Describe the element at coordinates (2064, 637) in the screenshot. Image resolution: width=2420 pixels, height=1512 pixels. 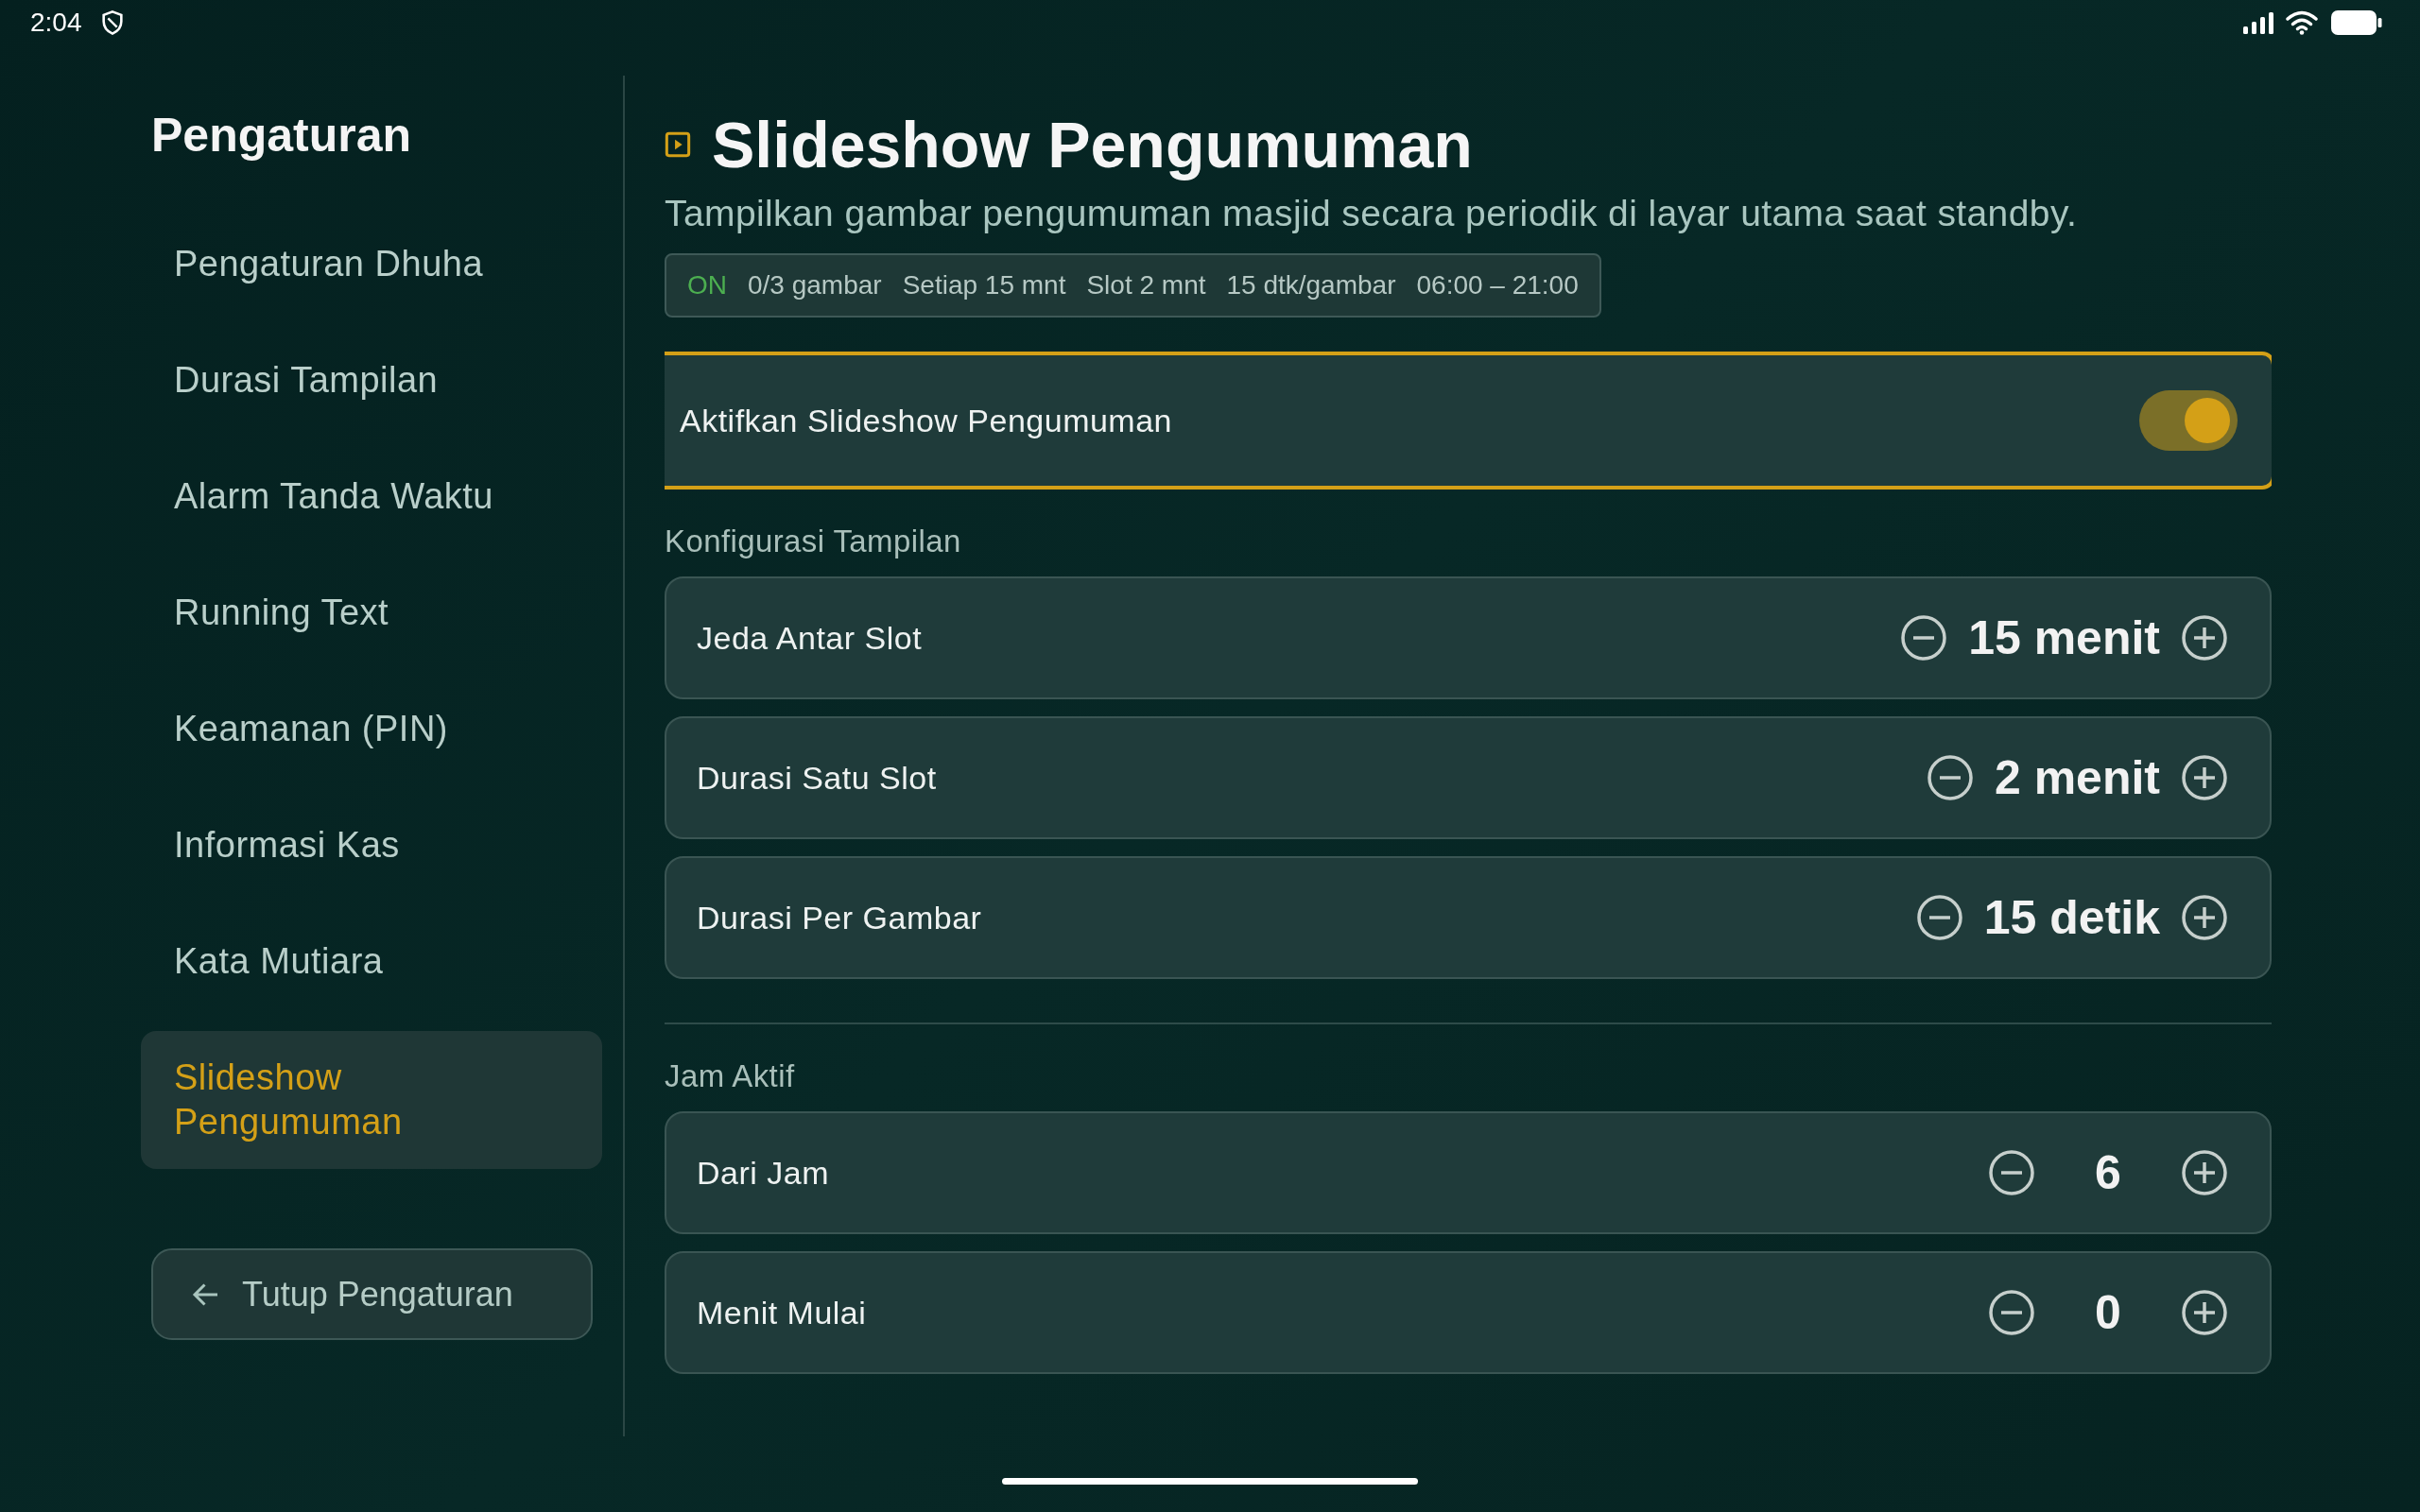
I see `setting-value: 15 menit` at that location.